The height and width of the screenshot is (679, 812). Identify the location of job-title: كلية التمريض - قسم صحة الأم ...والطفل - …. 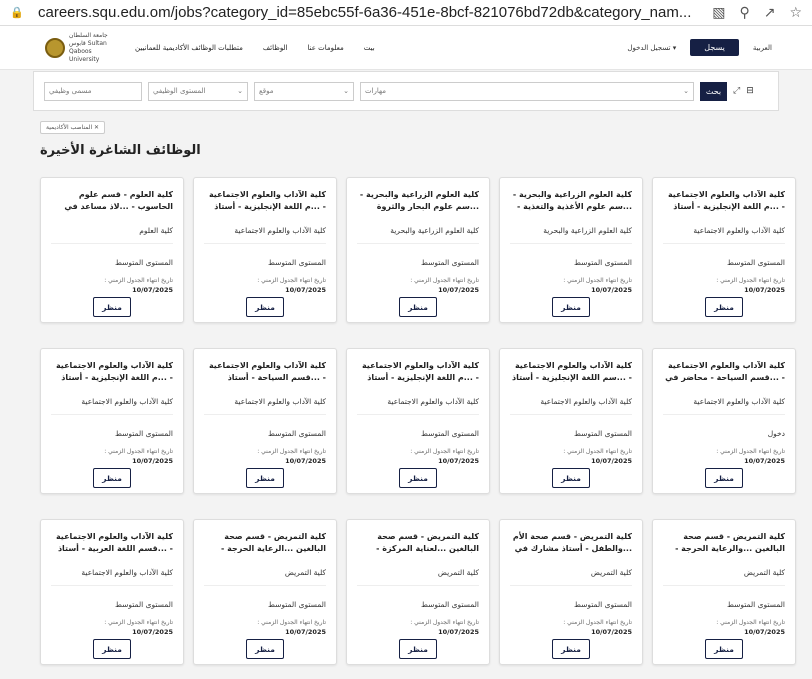
(571, 543).